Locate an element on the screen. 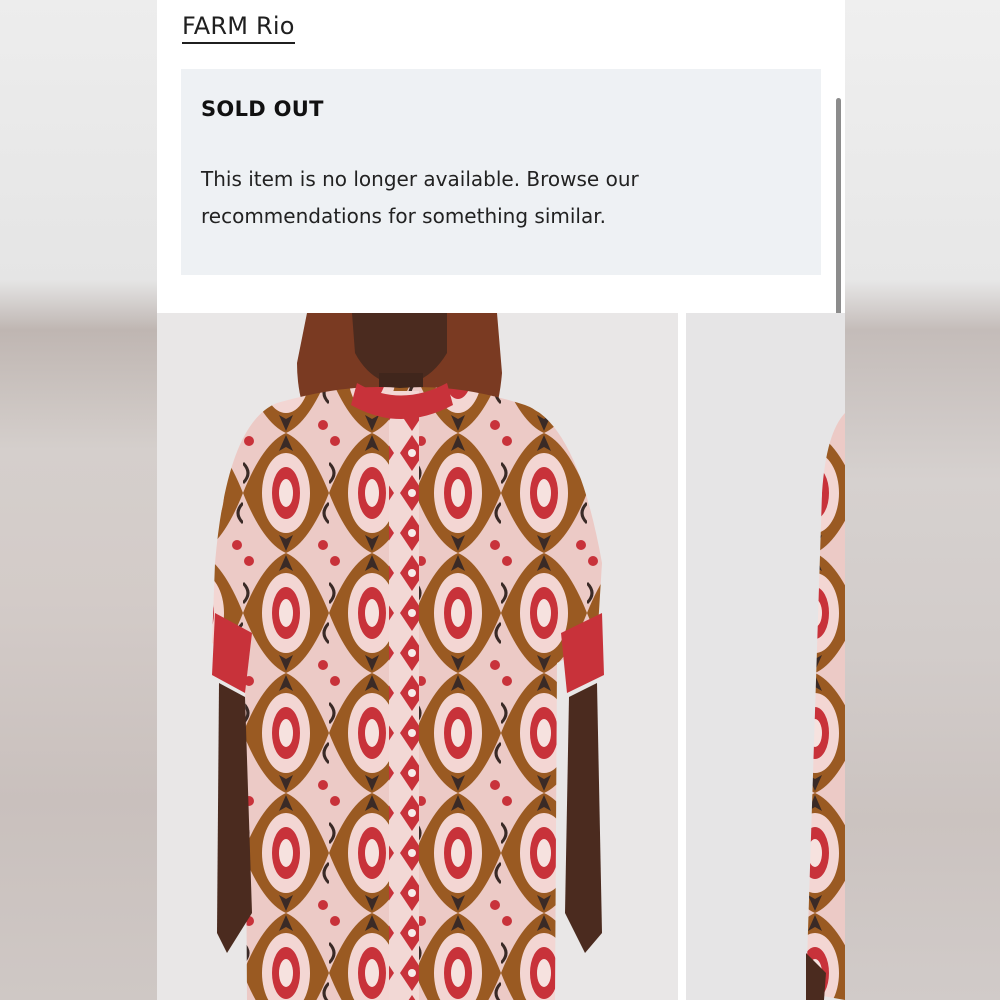 This screenshot has height=1000, width=1000. brand-link: FARM Rio is located at coordinates (238, 28).